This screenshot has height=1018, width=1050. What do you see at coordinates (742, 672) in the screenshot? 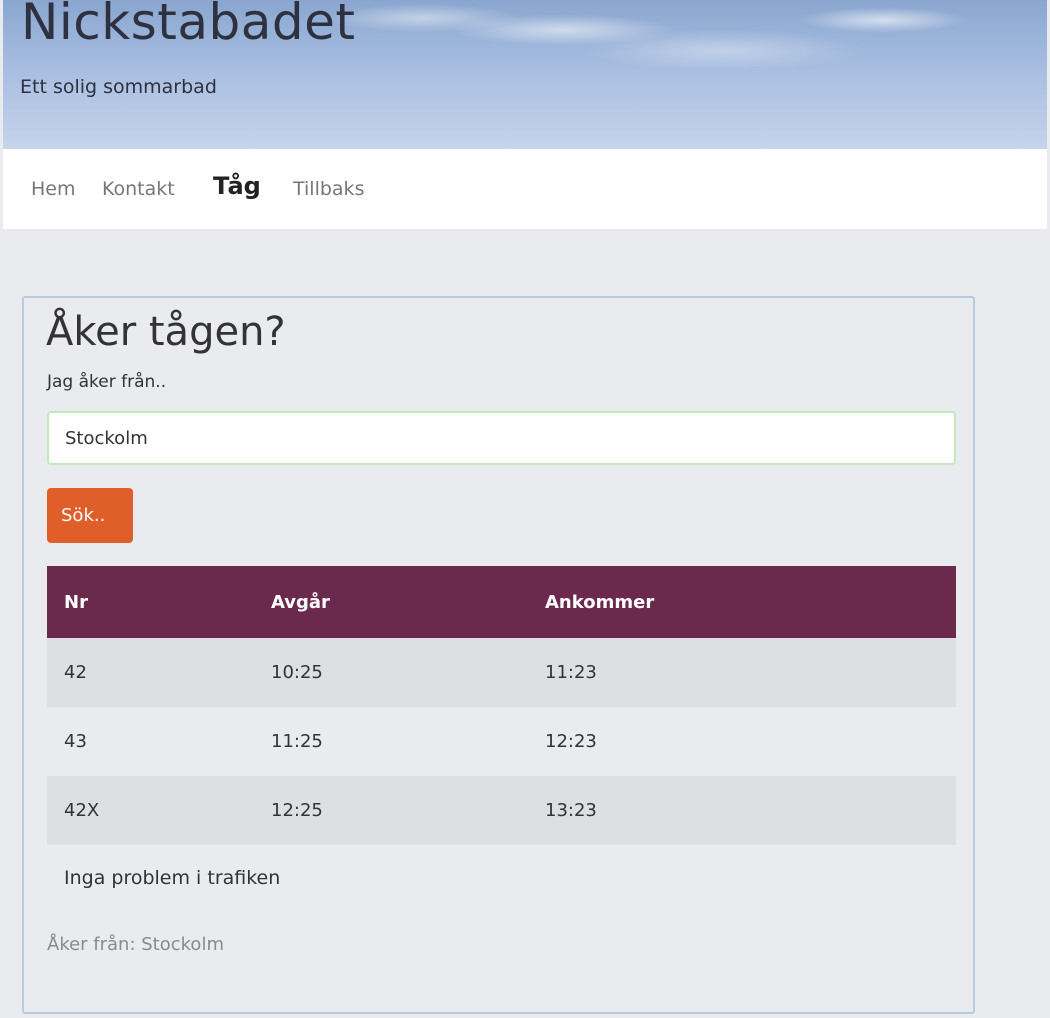
I see `cell-arrival: 11:23` at bounding box center [742, 672].